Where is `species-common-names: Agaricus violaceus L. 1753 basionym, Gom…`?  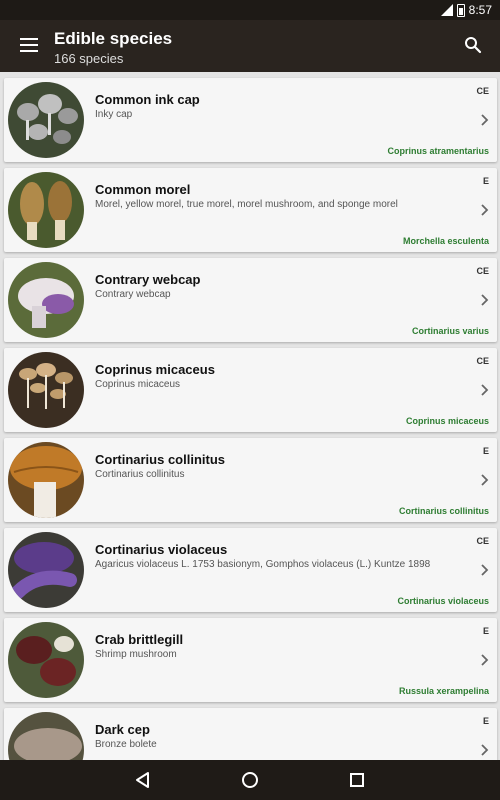
species-common-names: Agaricus violaceus L. 1753 basionym, Gom… is located at coordinates (263, 564).